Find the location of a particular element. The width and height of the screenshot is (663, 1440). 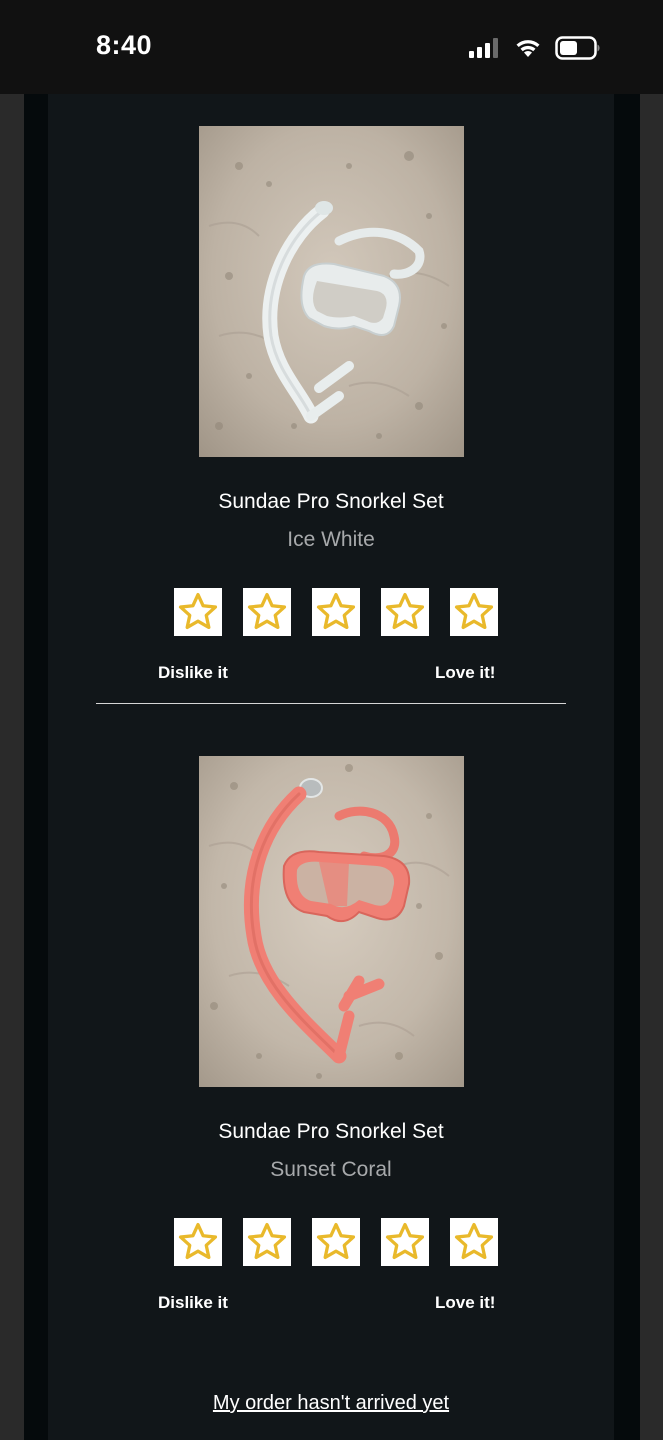

coral-snorkel-set-photo is located at coordinates (331, 921).